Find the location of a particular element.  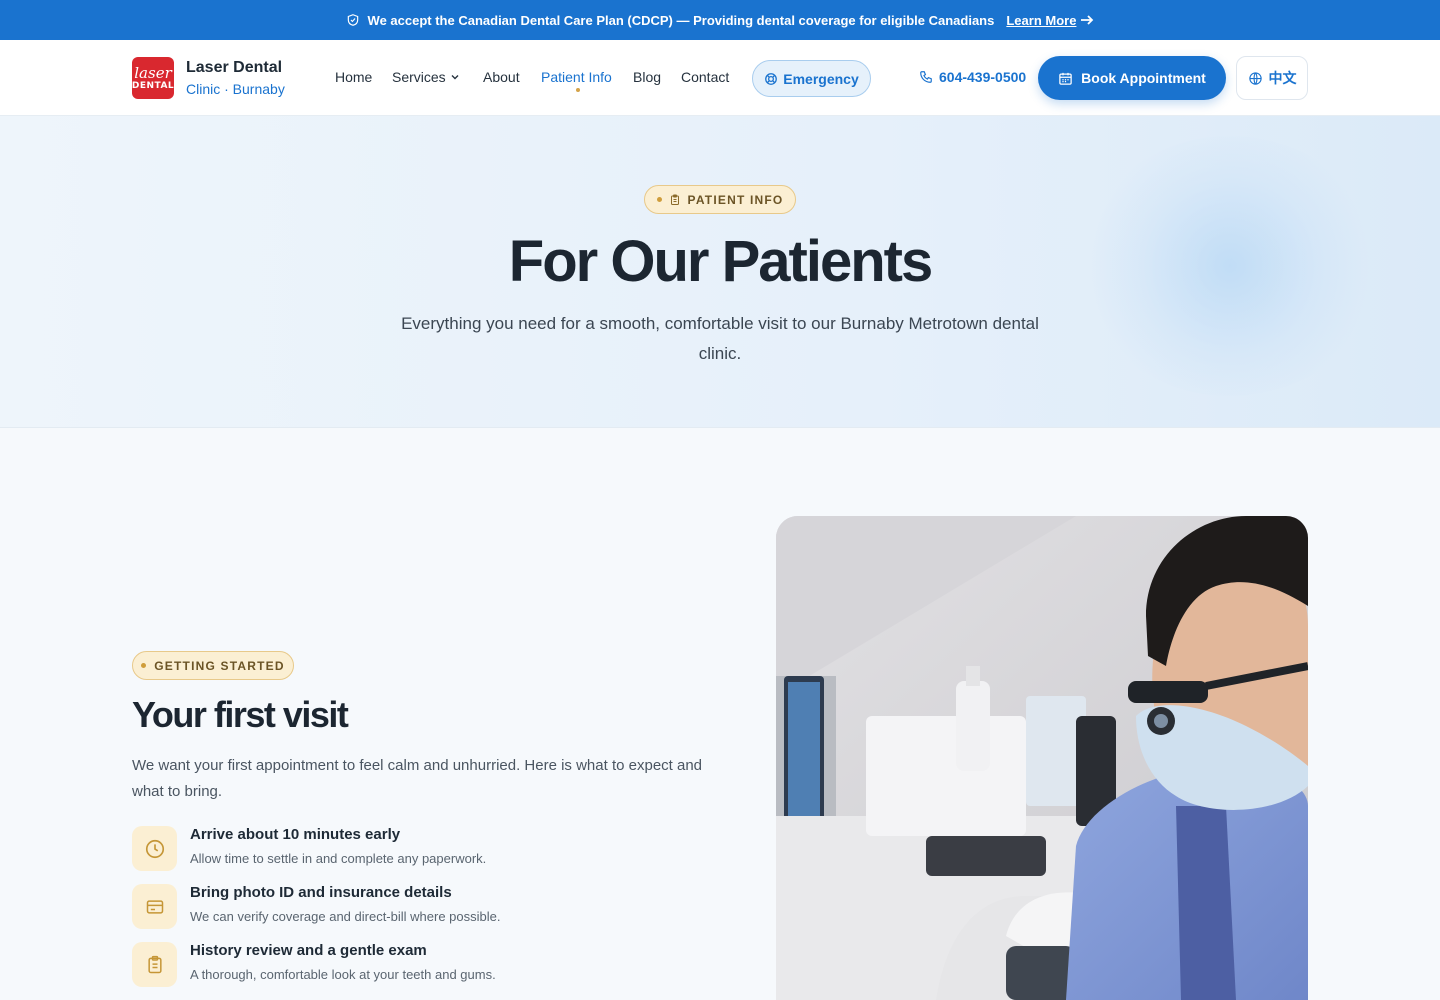

logo: laser DENTAL is located at coordinates (153, 78).